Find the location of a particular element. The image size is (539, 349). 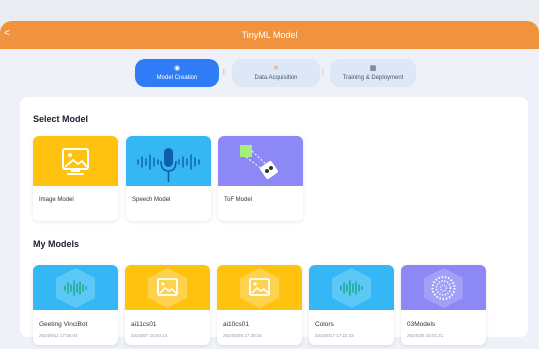

microphone-icon is located at coordinates (168, 165).